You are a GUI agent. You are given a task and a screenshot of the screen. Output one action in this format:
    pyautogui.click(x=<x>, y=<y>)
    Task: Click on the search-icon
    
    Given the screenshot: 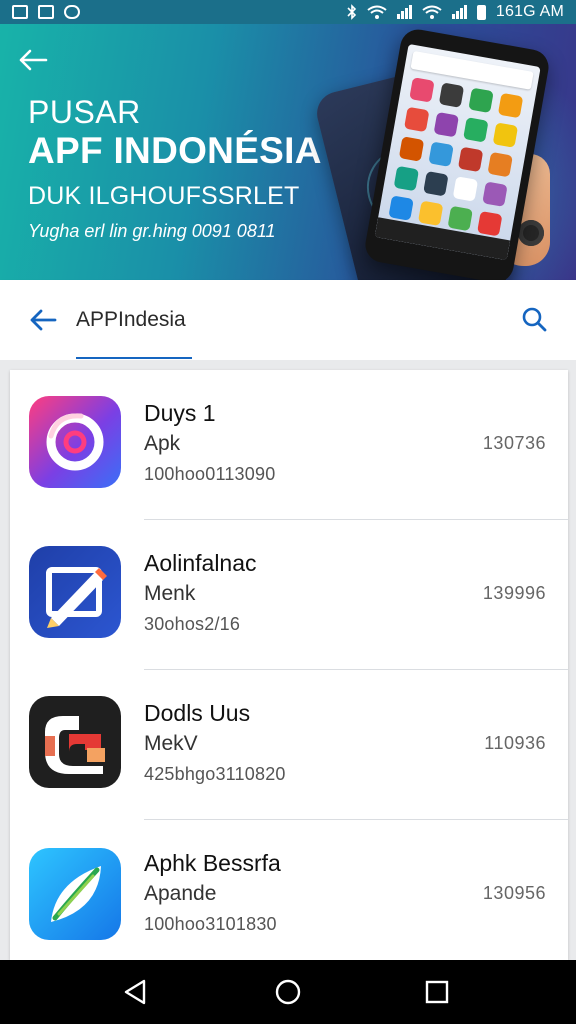 What is the action you would take?
    pyautogui.click(x=534, y=320)
    